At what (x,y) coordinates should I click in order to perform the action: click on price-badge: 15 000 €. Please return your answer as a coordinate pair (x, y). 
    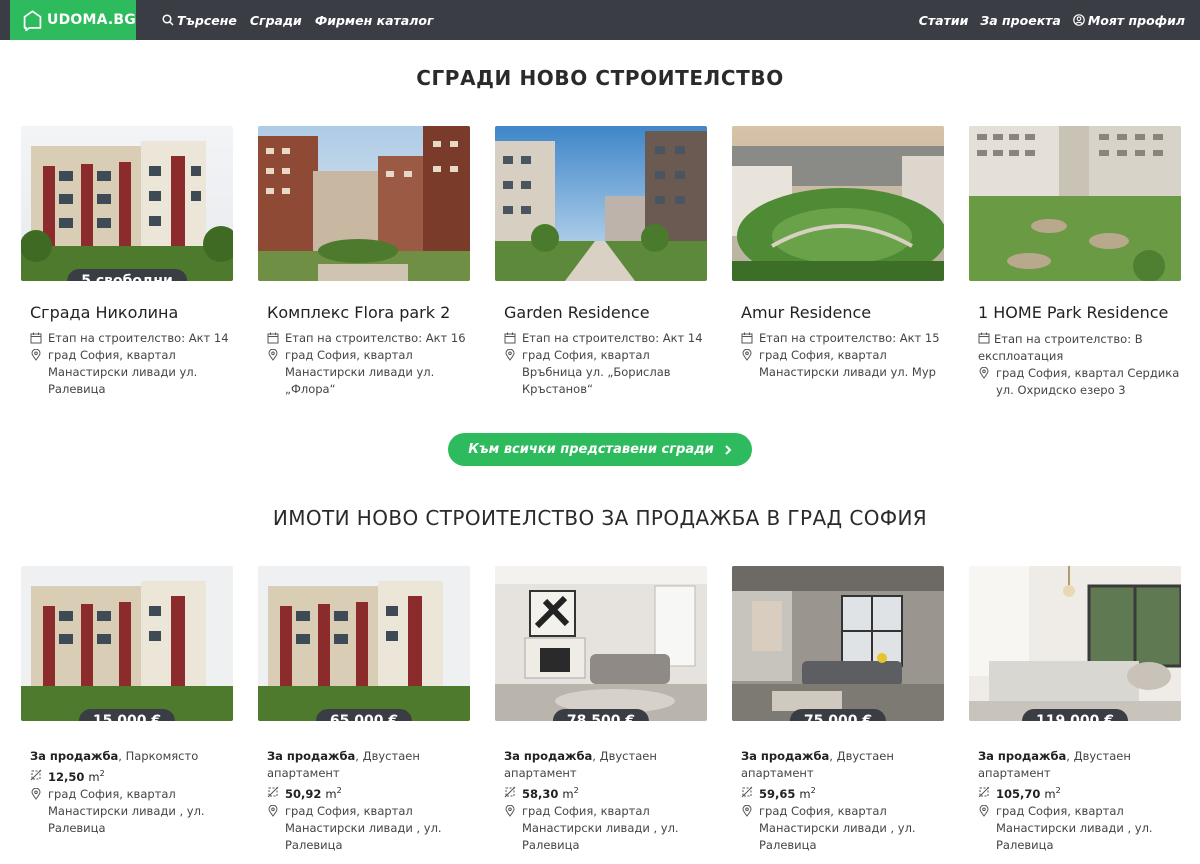
    Looking at the image, I should click on (127, 715).